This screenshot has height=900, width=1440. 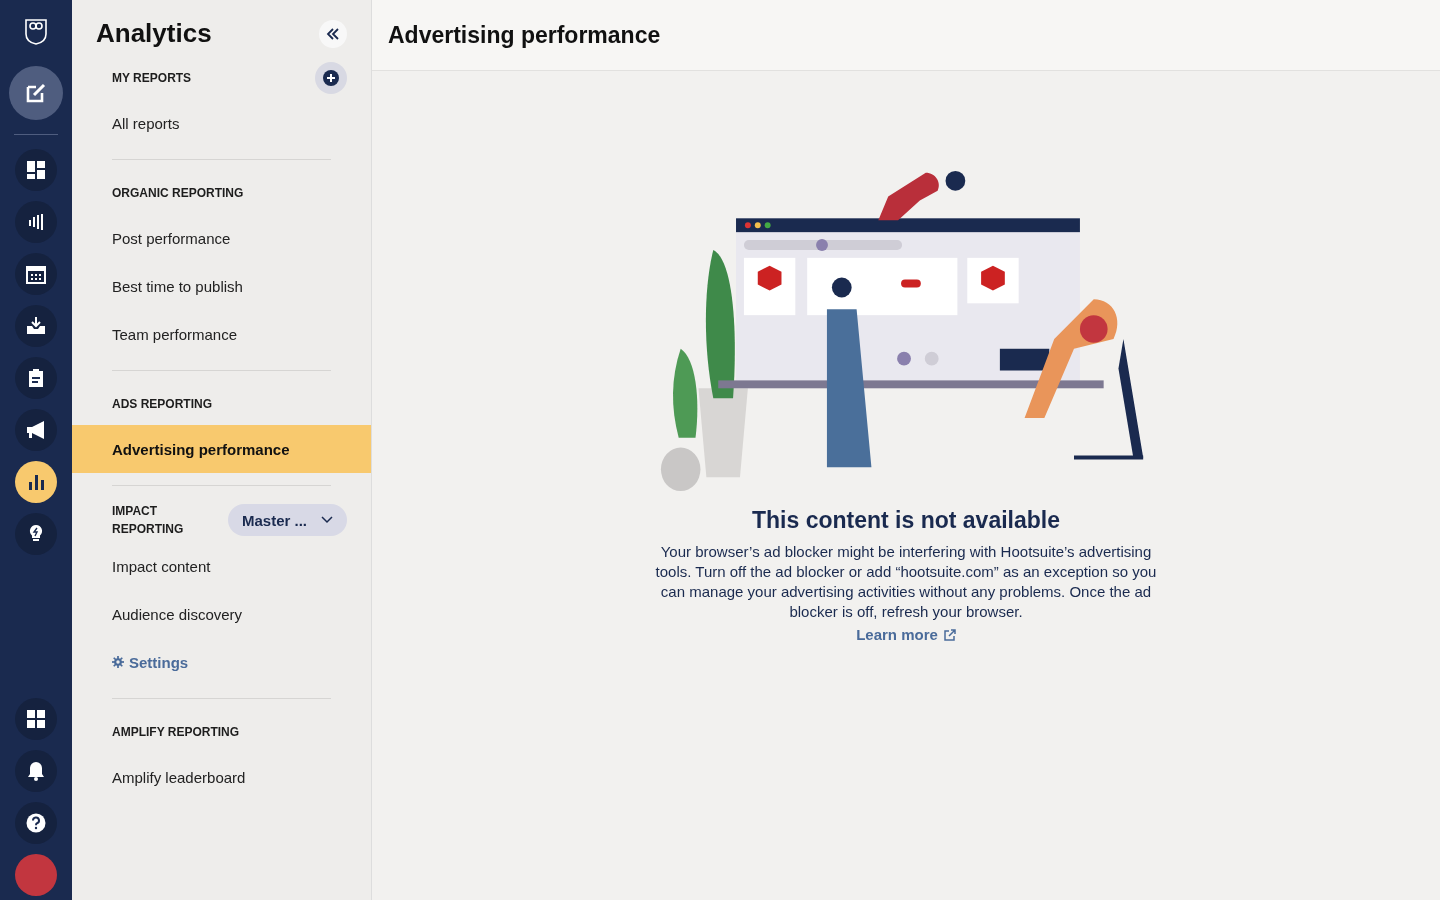 What do you see at coordinates (221, 123) in the screenshot?
I see `report-link: All reports` at bounding box center [221, 123].